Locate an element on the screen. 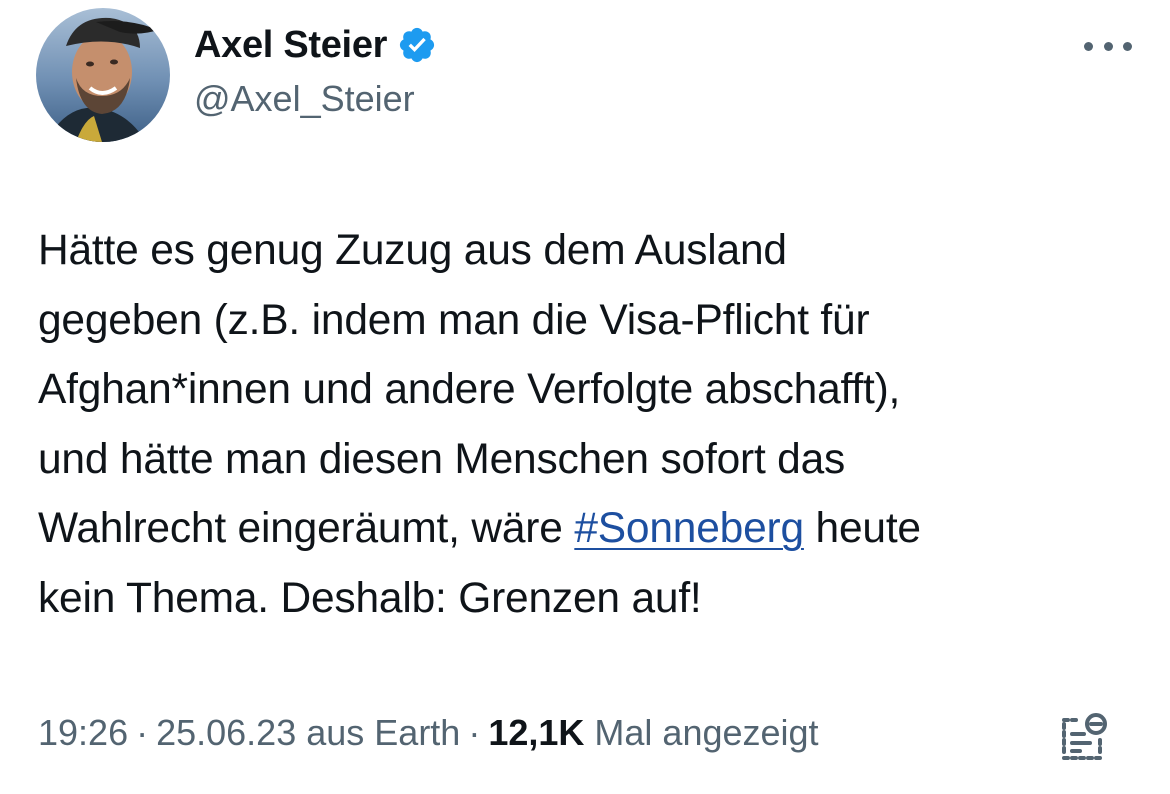 The width and height of the screenshot is (1170, 794). avatar-photo is located at coordinates (103, 75).